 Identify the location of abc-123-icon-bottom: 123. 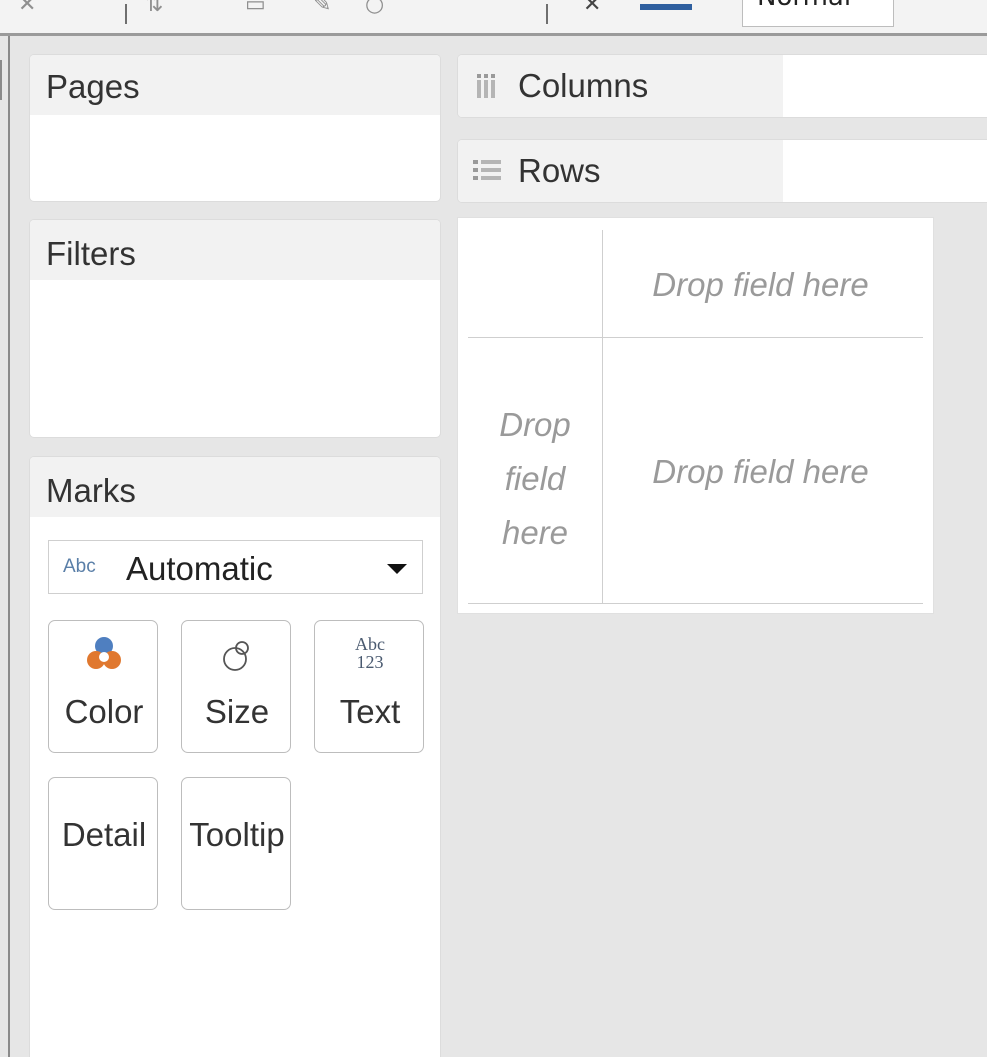
(370, 662).